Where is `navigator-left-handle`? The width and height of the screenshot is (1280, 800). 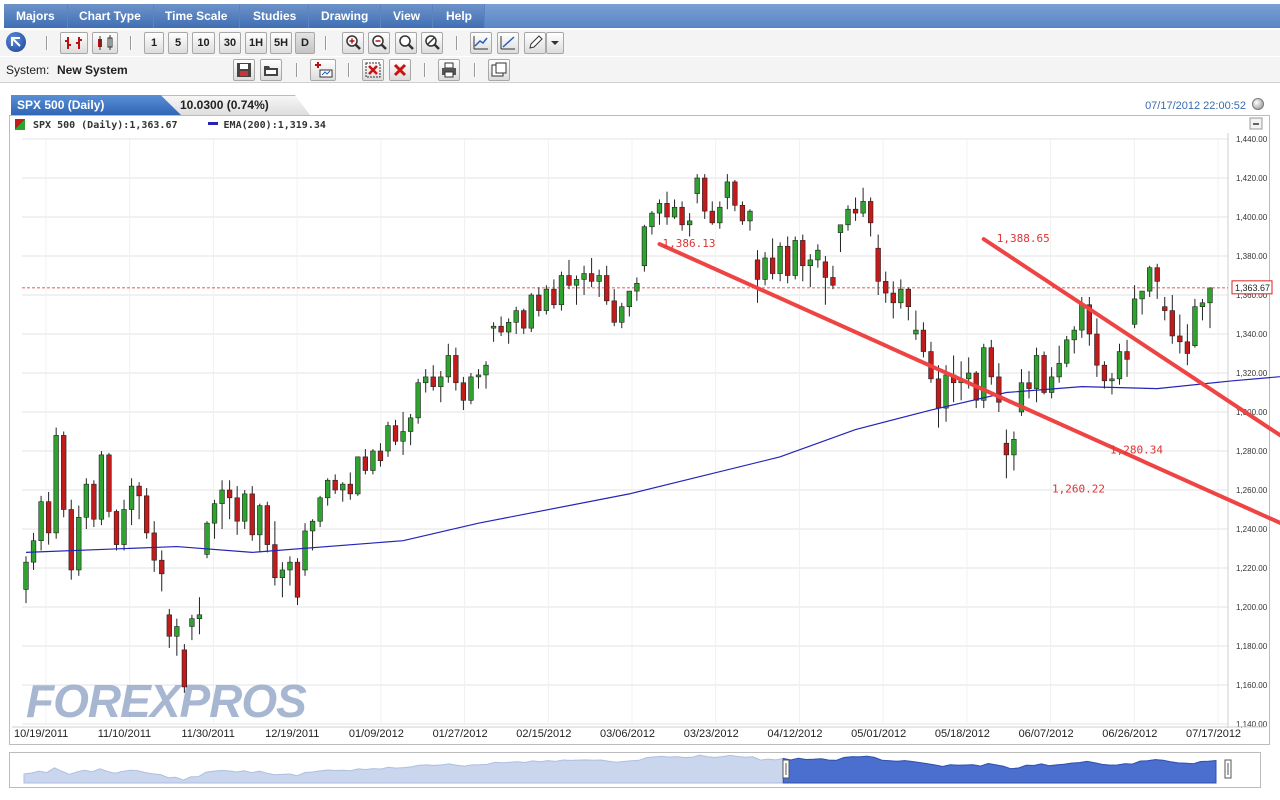 navigator-left-handle is located at coordinates (786, 769).